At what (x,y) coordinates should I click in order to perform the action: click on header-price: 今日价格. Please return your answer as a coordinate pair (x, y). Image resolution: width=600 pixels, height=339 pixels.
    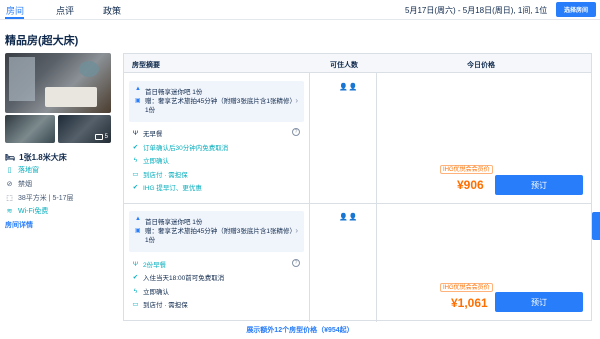
    Looking at the image, I should click on (481, 65).